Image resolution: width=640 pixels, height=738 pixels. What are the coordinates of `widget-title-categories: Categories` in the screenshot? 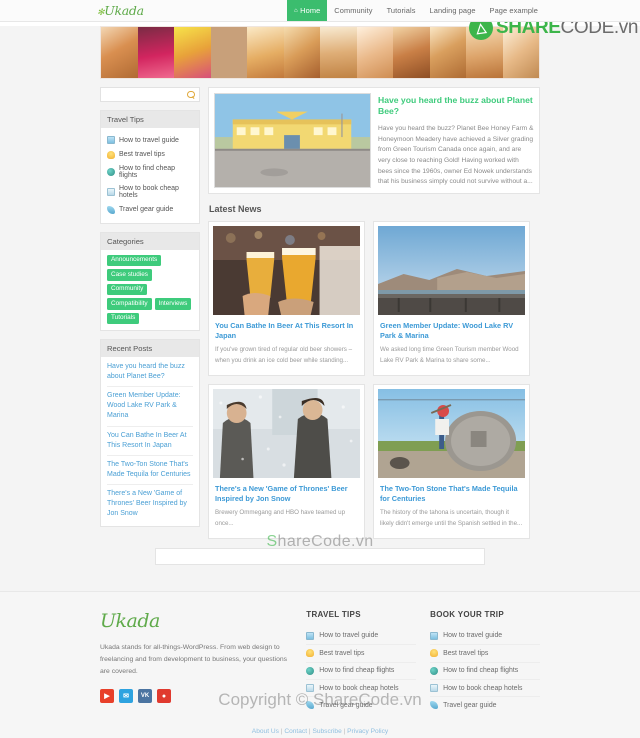 It's located at (150, 241).